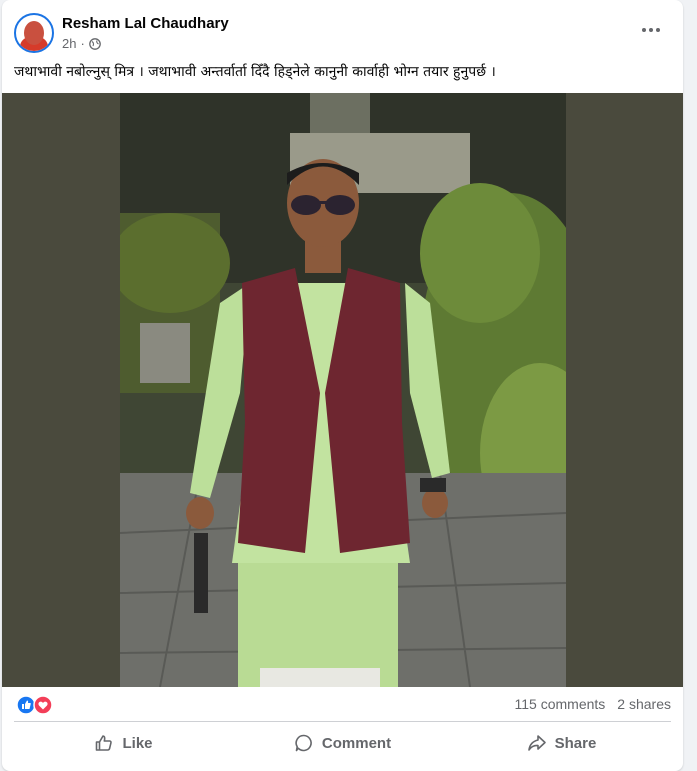  I want to click on like-label: Like, so click(137, 743).